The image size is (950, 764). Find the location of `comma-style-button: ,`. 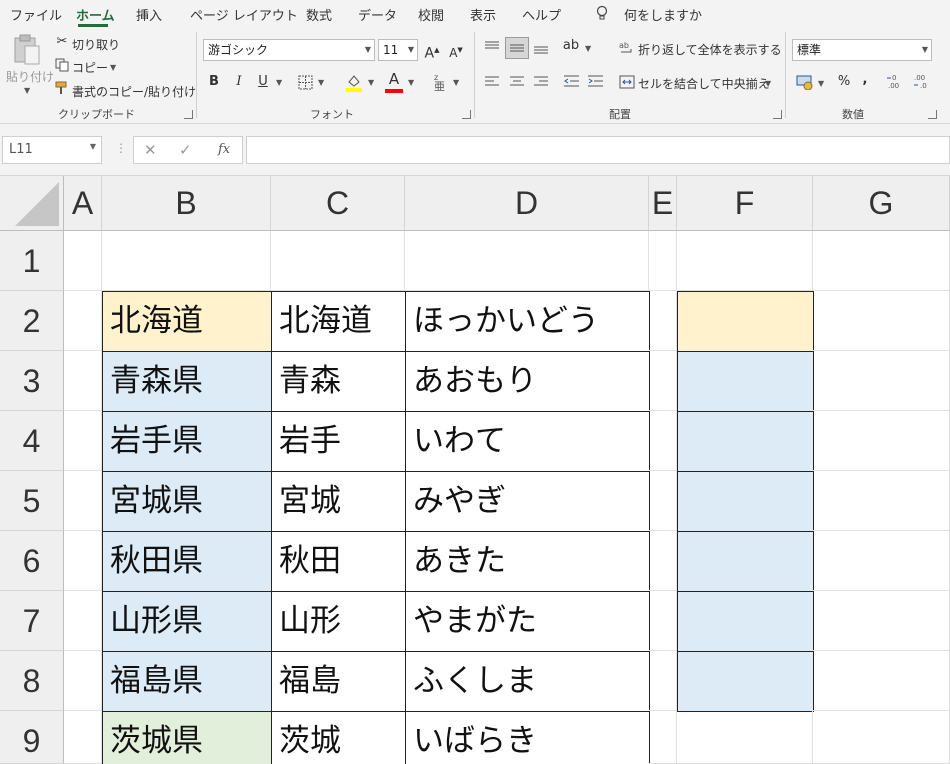

comma-style-button: , is located at coordinates (865, 80).